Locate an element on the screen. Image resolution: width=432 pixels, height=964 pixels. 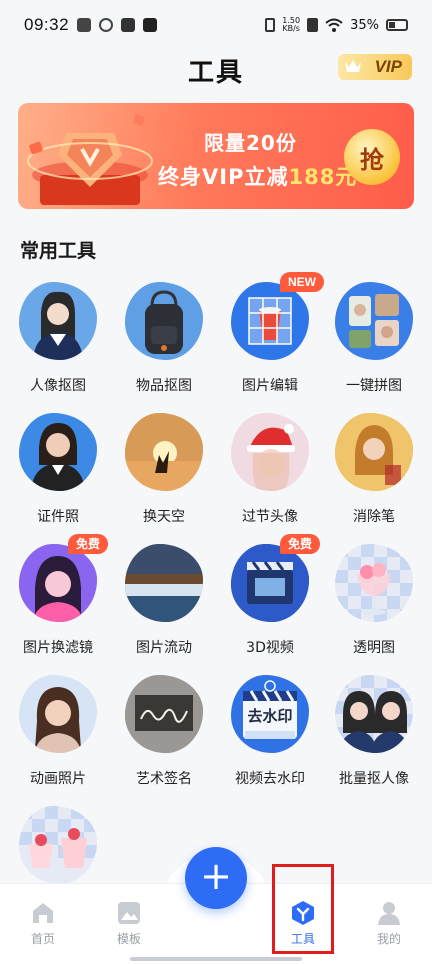
id-photo-thumbnail is located at coordinates (58, 452).